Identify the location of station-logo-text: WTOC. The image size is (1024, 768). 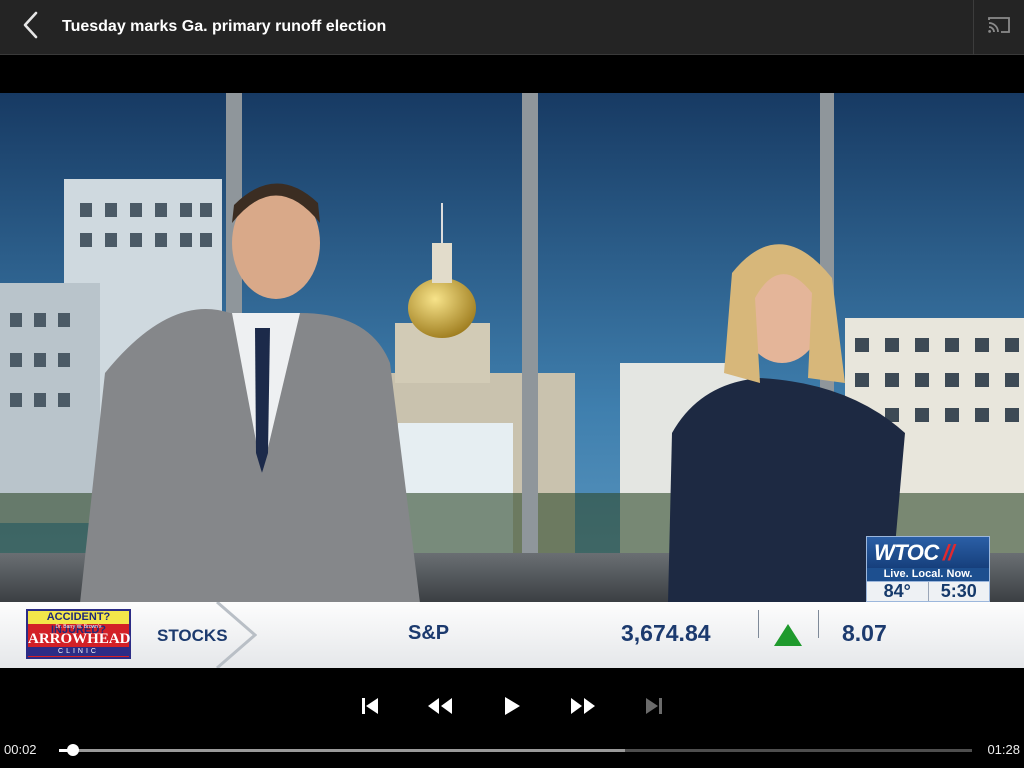
(906, 552).